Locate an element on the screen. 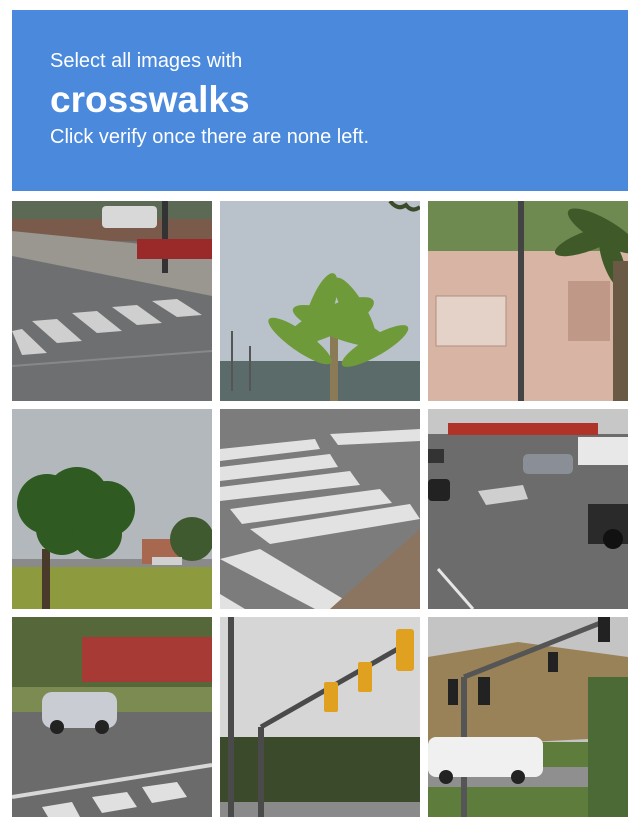 This screenshot has height=828, width=640. traffic-lights-image is located at coordinates (320, 717).